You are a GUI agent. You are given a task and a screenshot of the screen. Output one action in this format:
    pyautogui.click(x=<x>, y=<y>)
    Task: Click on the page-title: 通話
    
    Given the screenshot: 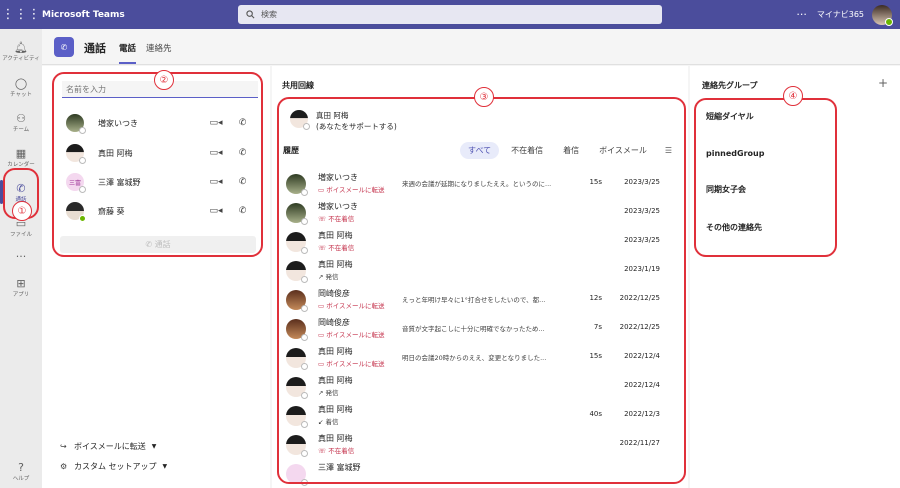 What is the action you would take?
    pyautogui.click(x=95, y=48)
    